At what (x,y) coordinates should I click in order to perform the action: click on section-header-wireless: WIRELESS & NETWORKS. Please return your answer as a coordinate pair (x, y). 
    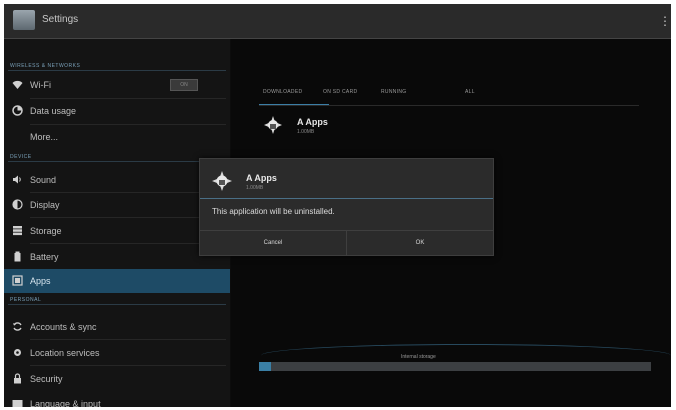
    Looking at the image, I should click on (45, 66).